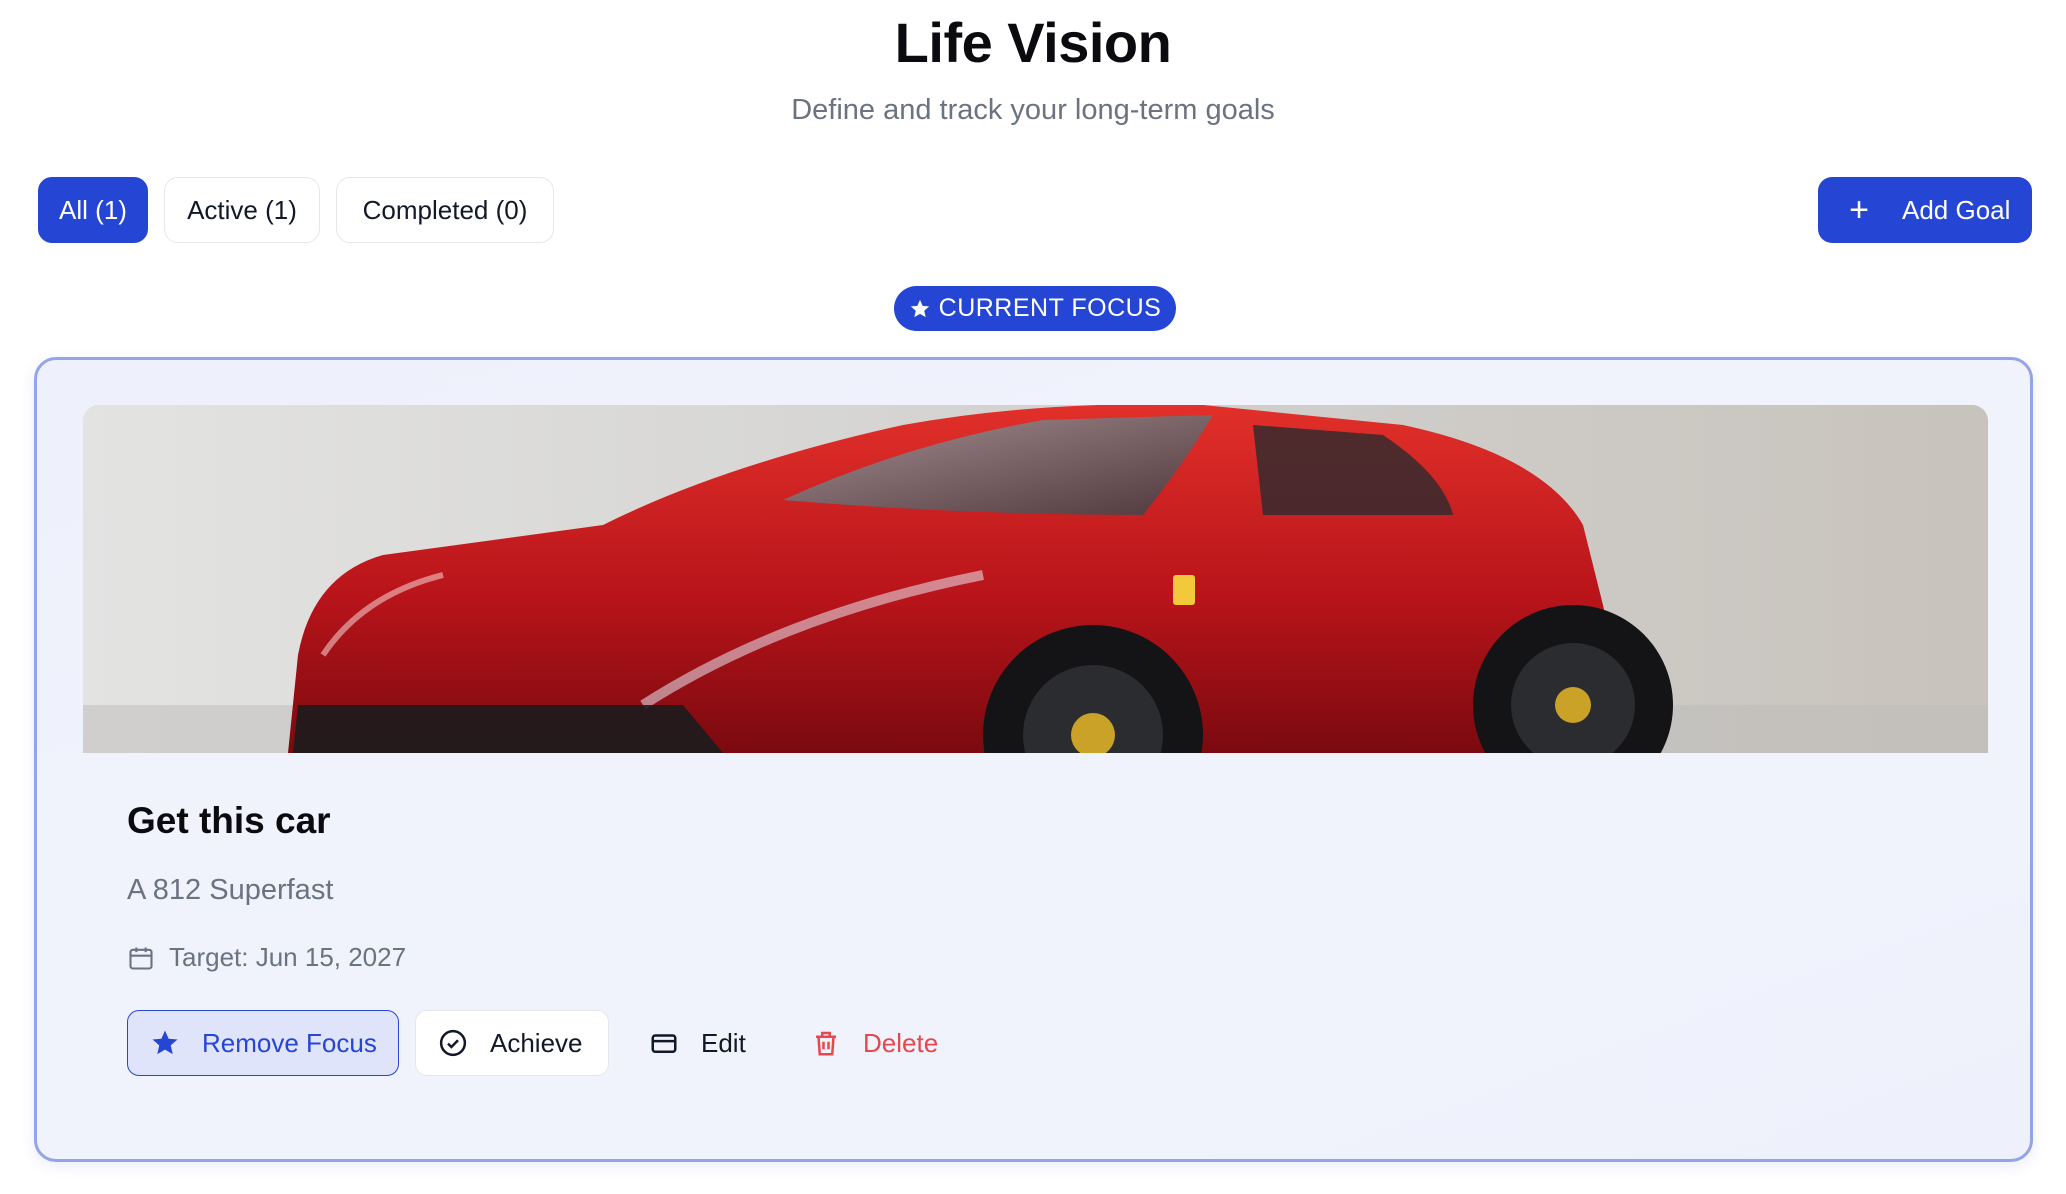 The height and width of the screenshot is (1194, 2066). Describe the element at coordinates (229, 820) in the screenshot. I see `goal-title: Get this car` at that location.